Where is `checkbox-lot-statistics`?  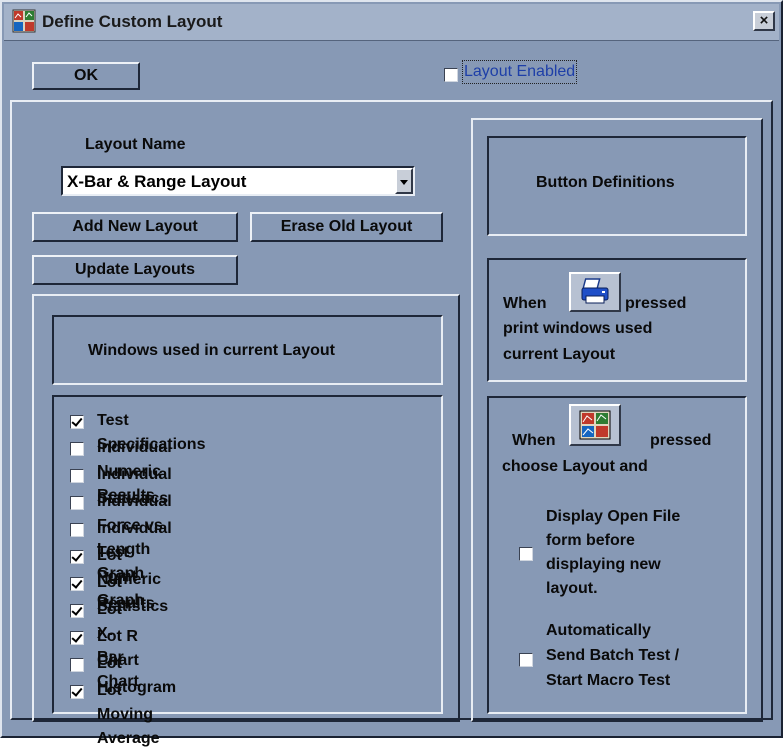 checkbox-lot-statistics is located at coordinates (77, 584).